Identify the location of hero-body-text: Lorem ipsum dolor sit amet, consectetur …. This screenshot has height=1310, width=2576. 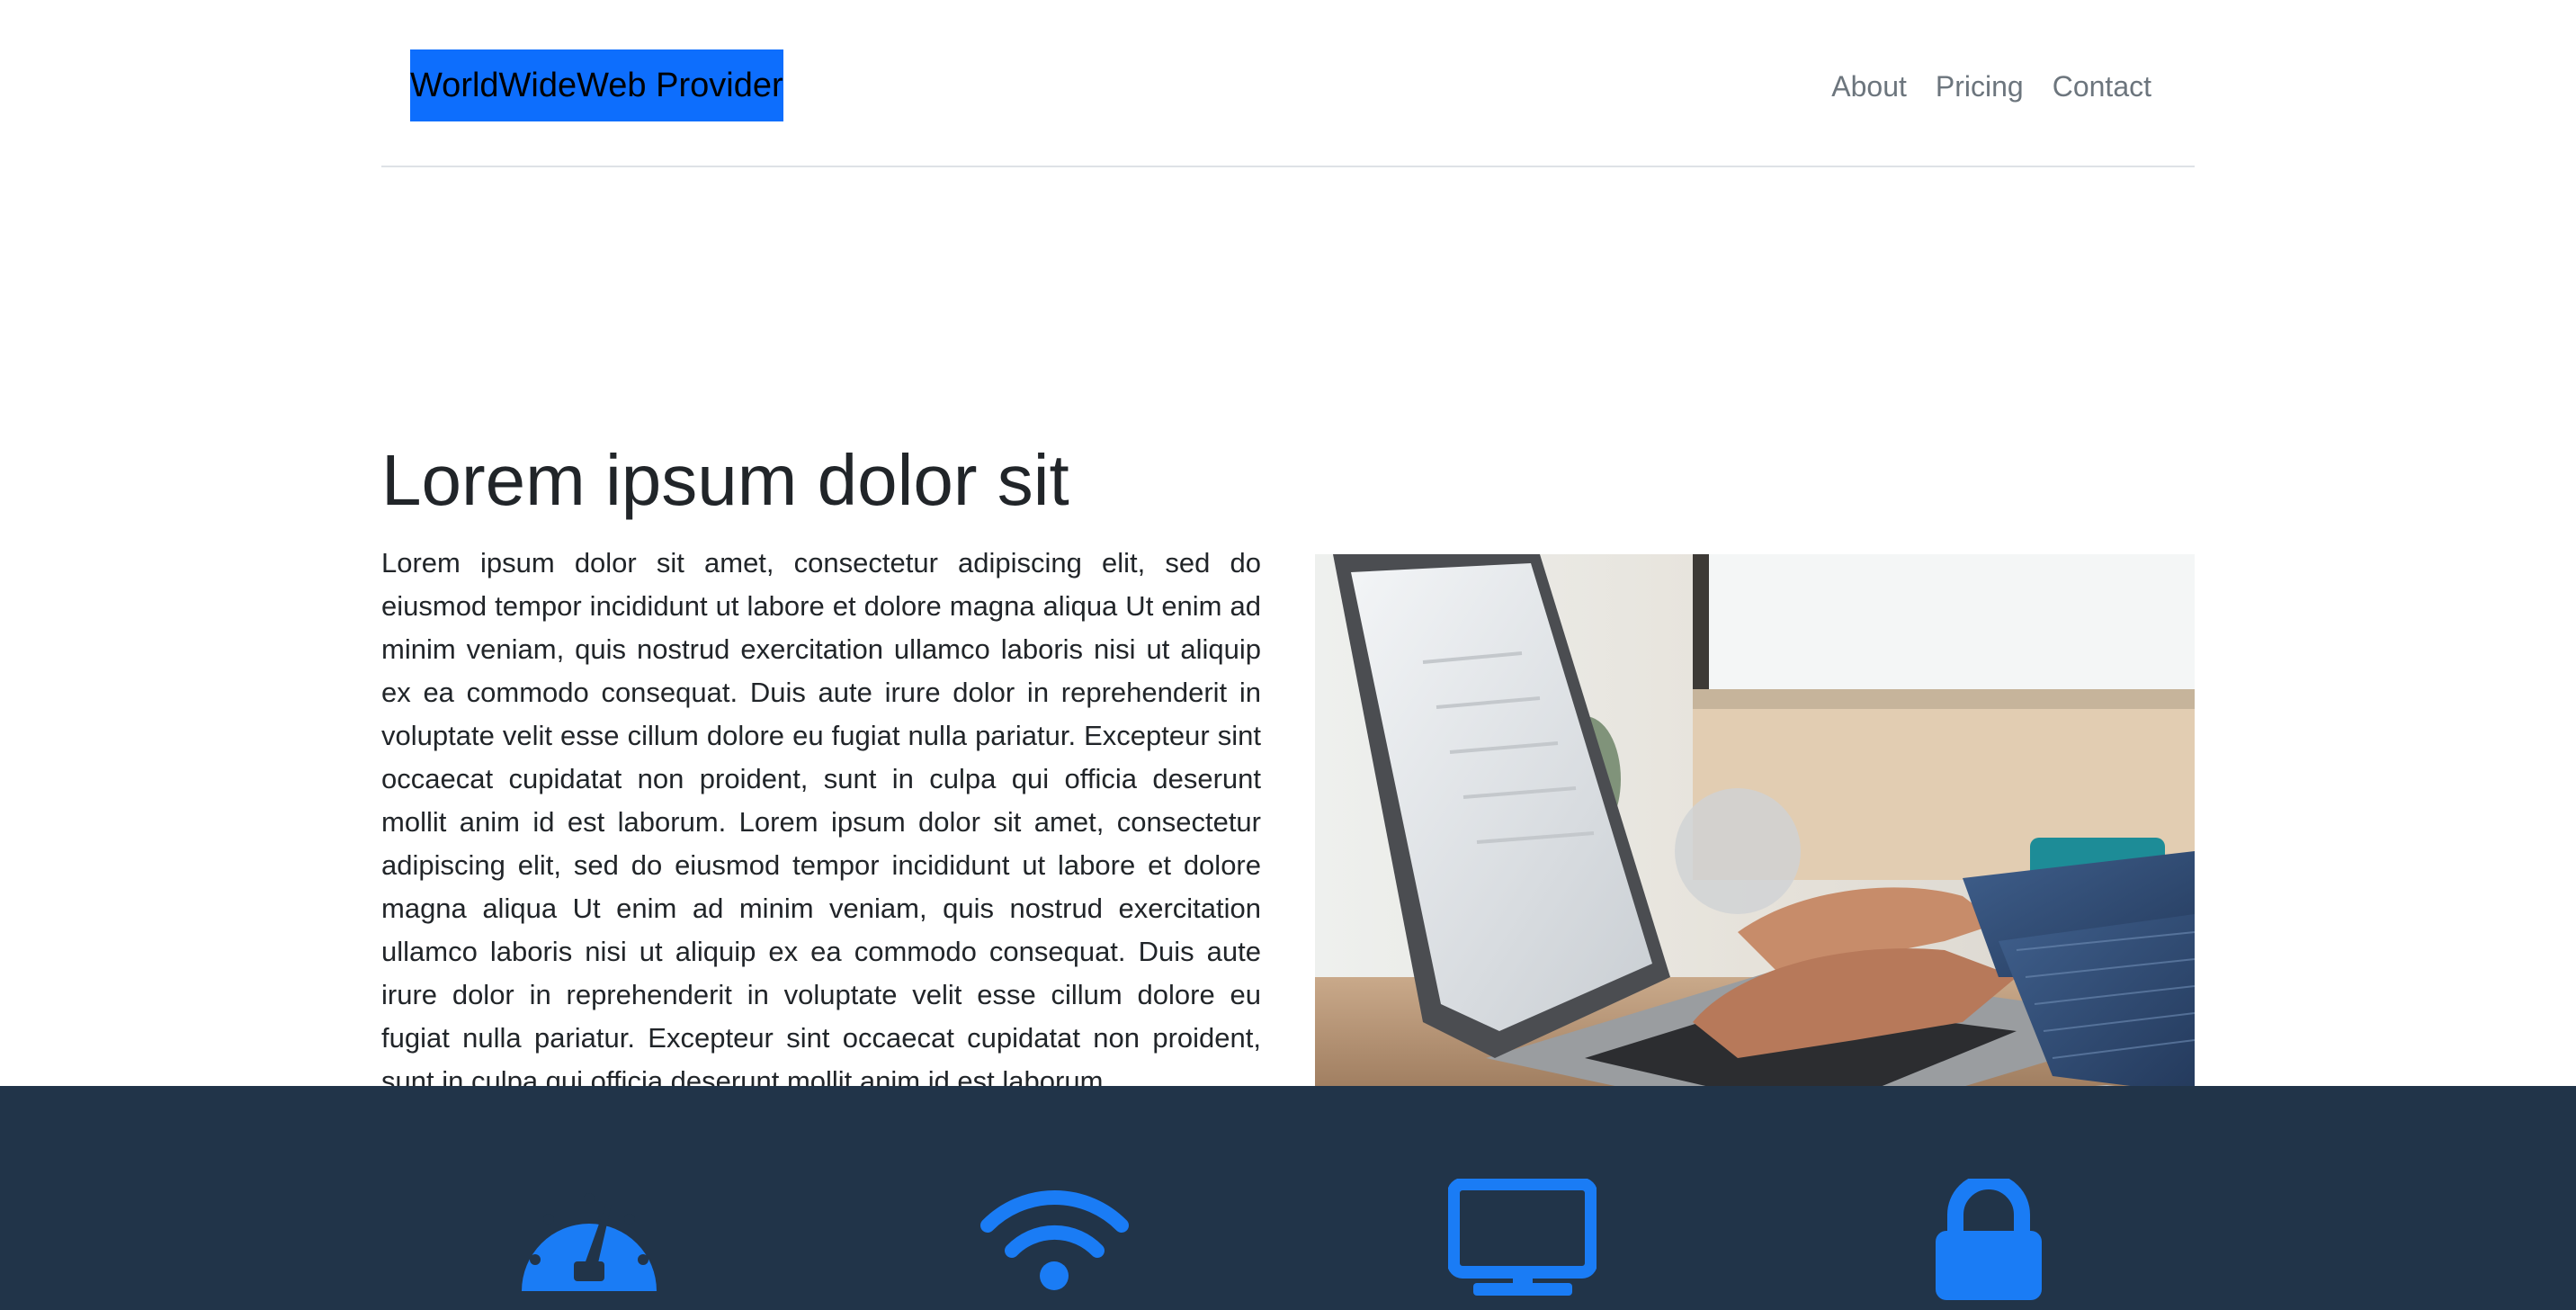
(821, 822).